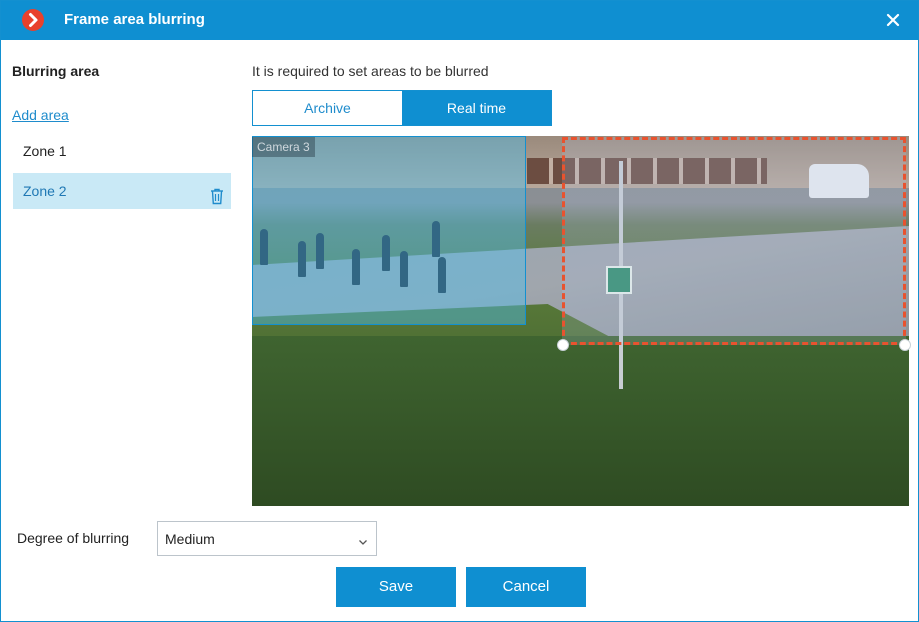  What do you see at coordinates (122, 191) in the screenshot?
I see `zone-item-2: Zone 2` at bounding box center [122, 191].